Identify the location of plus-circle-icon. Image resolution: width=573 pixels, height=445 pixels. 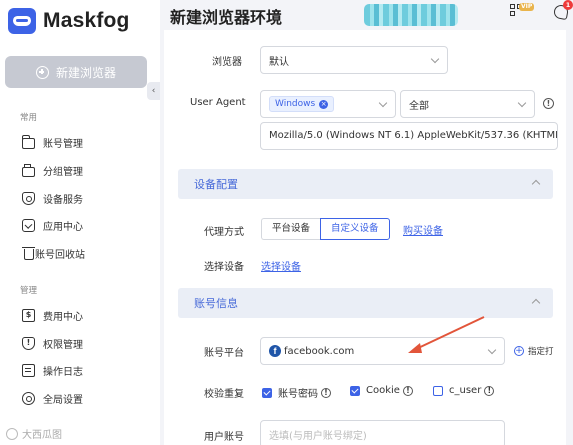
(42, 72).